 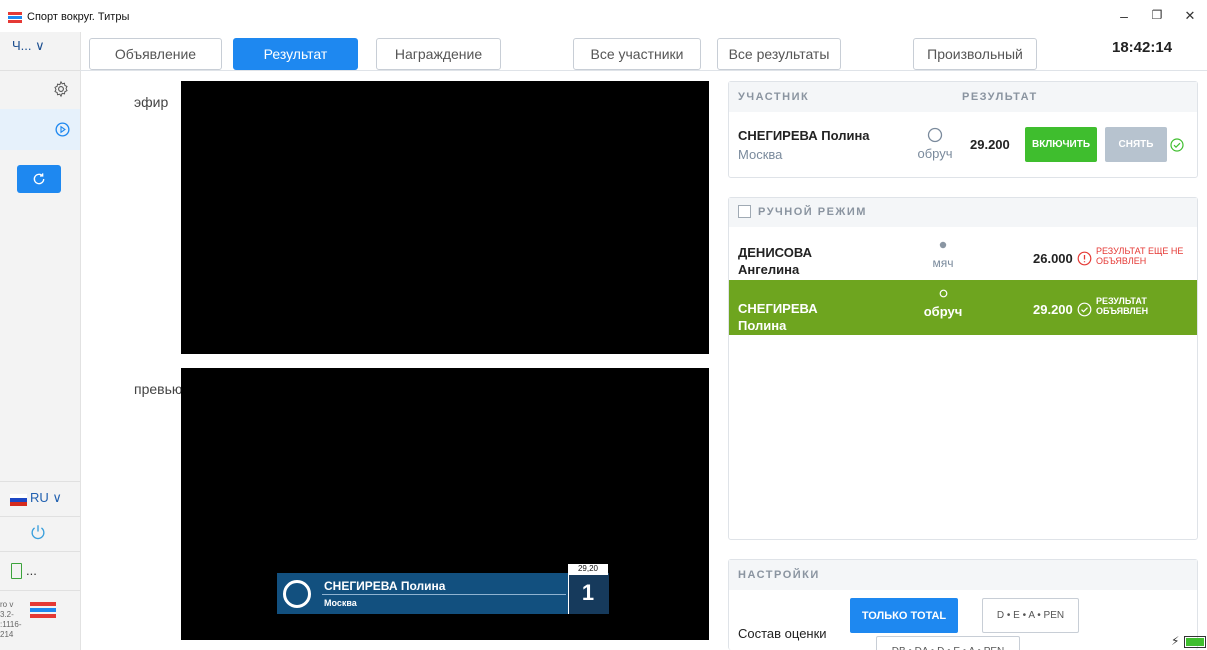 What do you see at coordinates (1190, 16) in the screenshot?
I see `close-button: ✕` at bounding box center [1190, 16].